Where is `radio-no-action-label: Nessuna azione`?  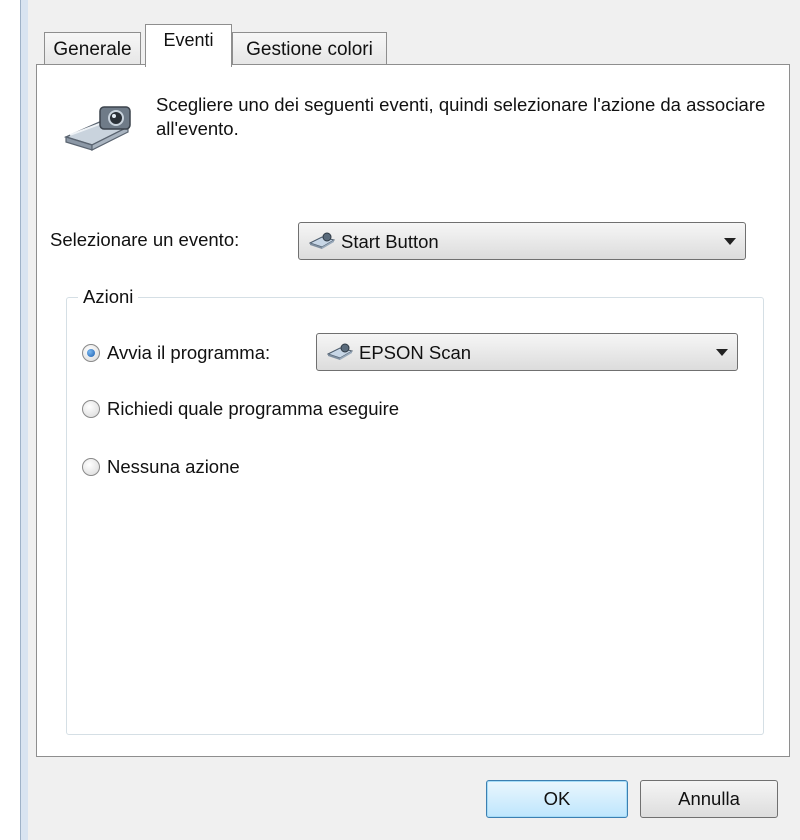
radio-no-action-label: Nessuna azione is located at coordinates (173, 466).